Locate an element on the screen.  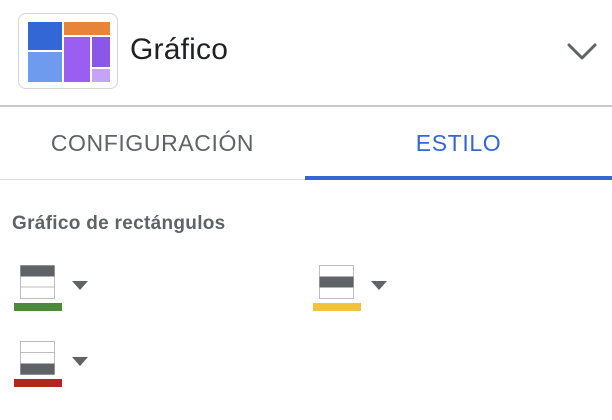
tab-estilo: ESTILO is located at coordinates (458, 144).